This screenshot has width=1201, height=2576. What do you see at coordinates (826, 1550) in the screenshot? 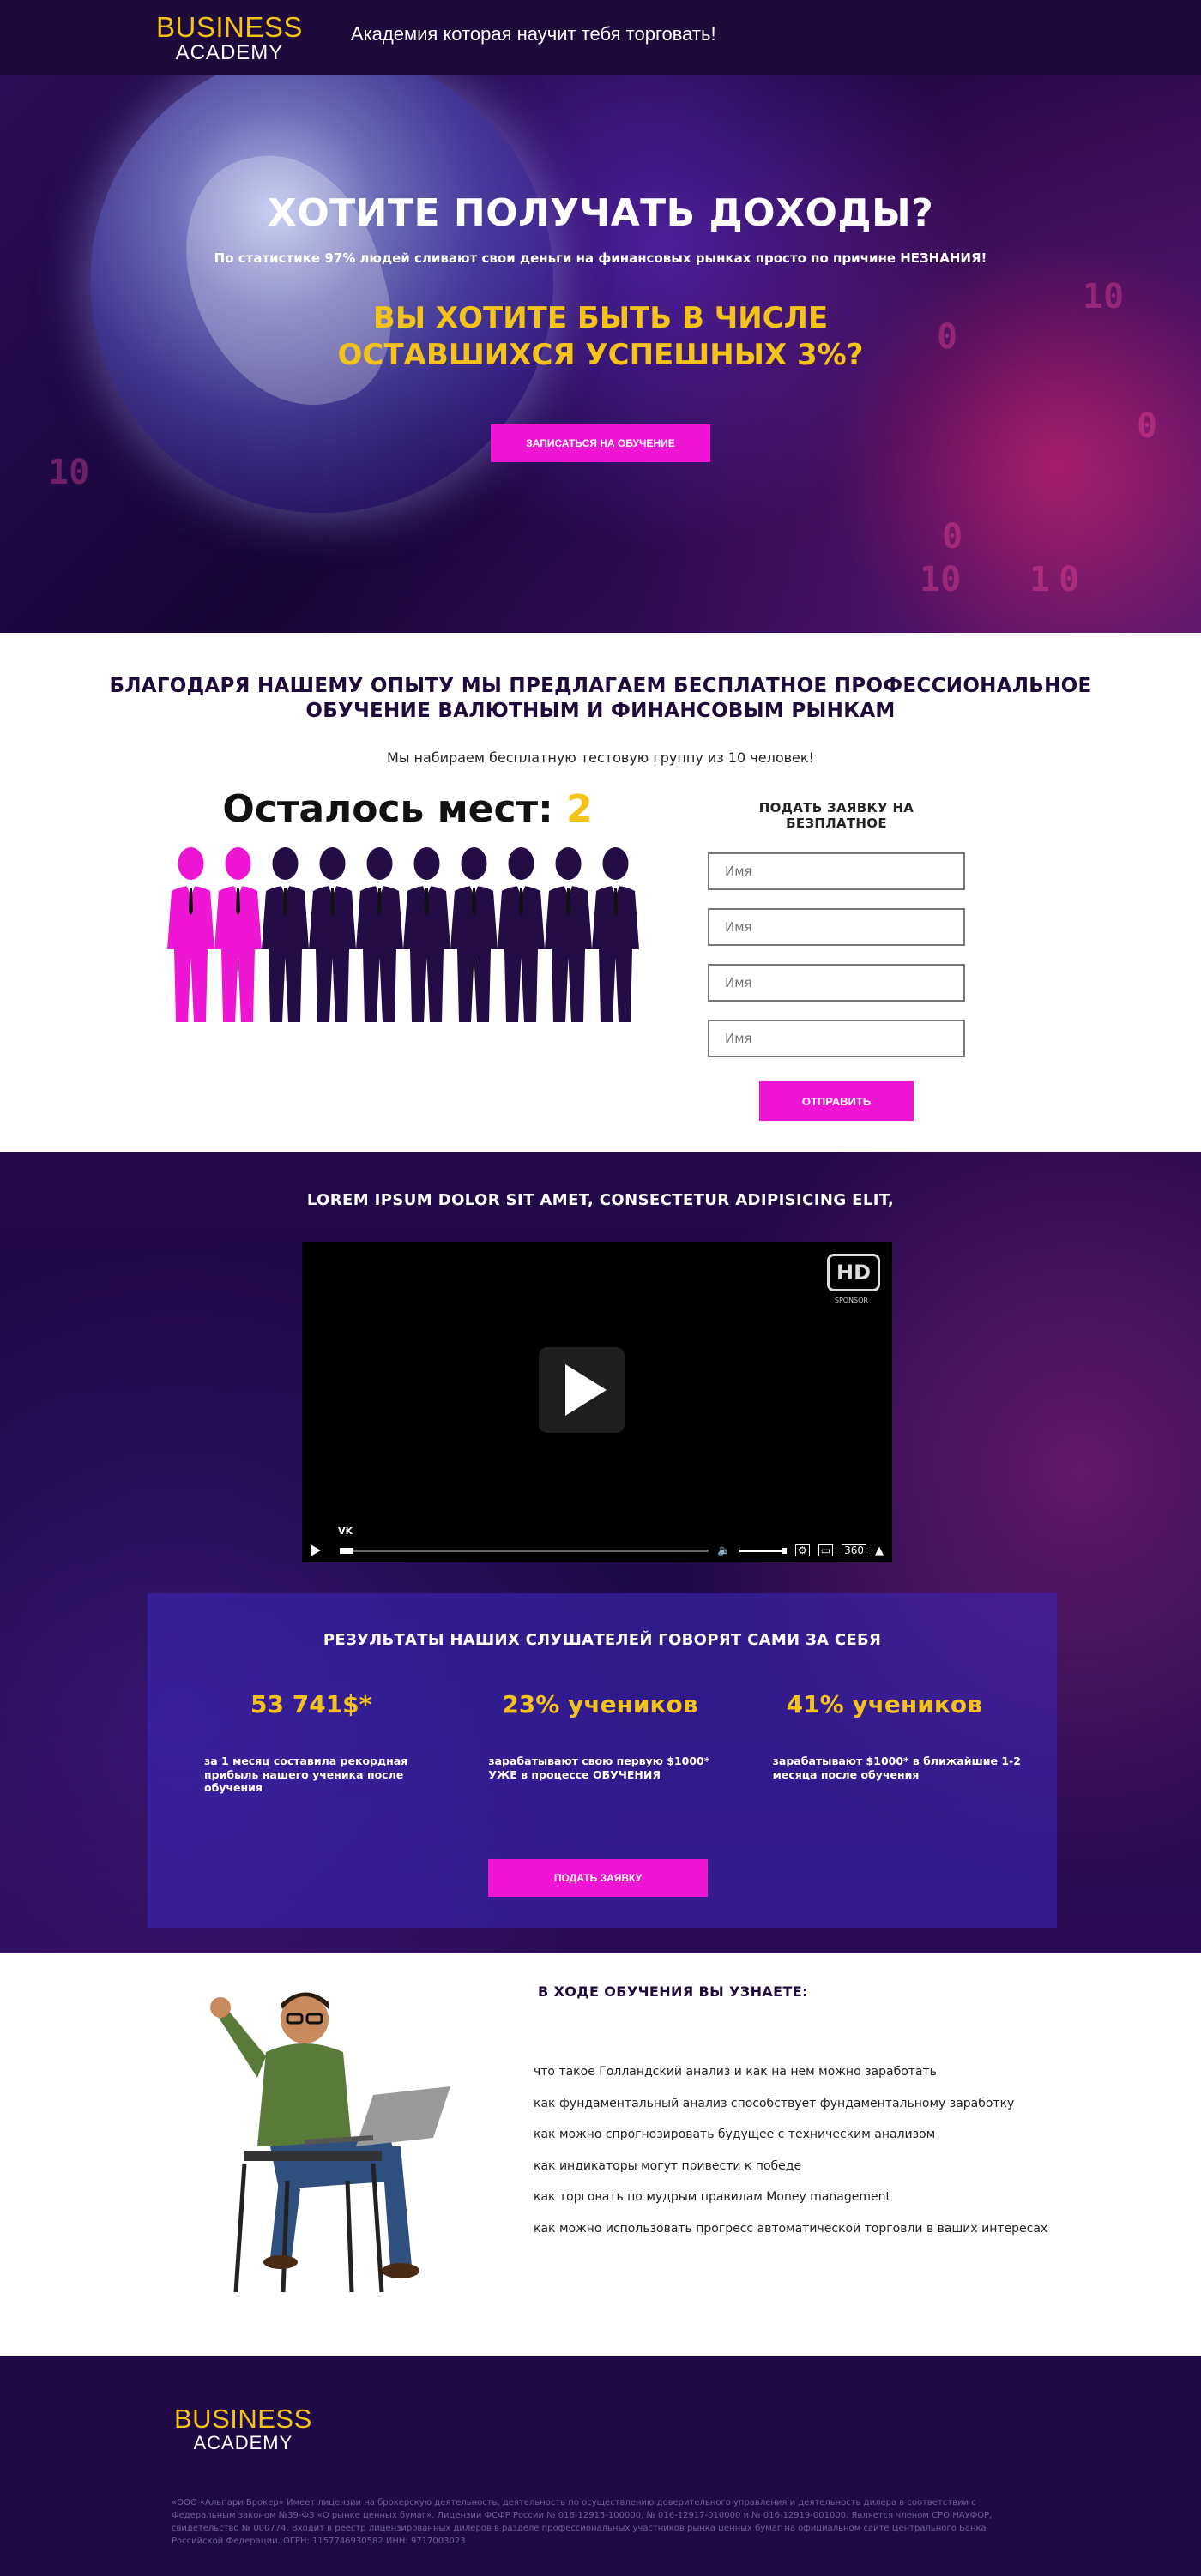
I see `window-icon: ▭` at bounding box center [826, 1550].